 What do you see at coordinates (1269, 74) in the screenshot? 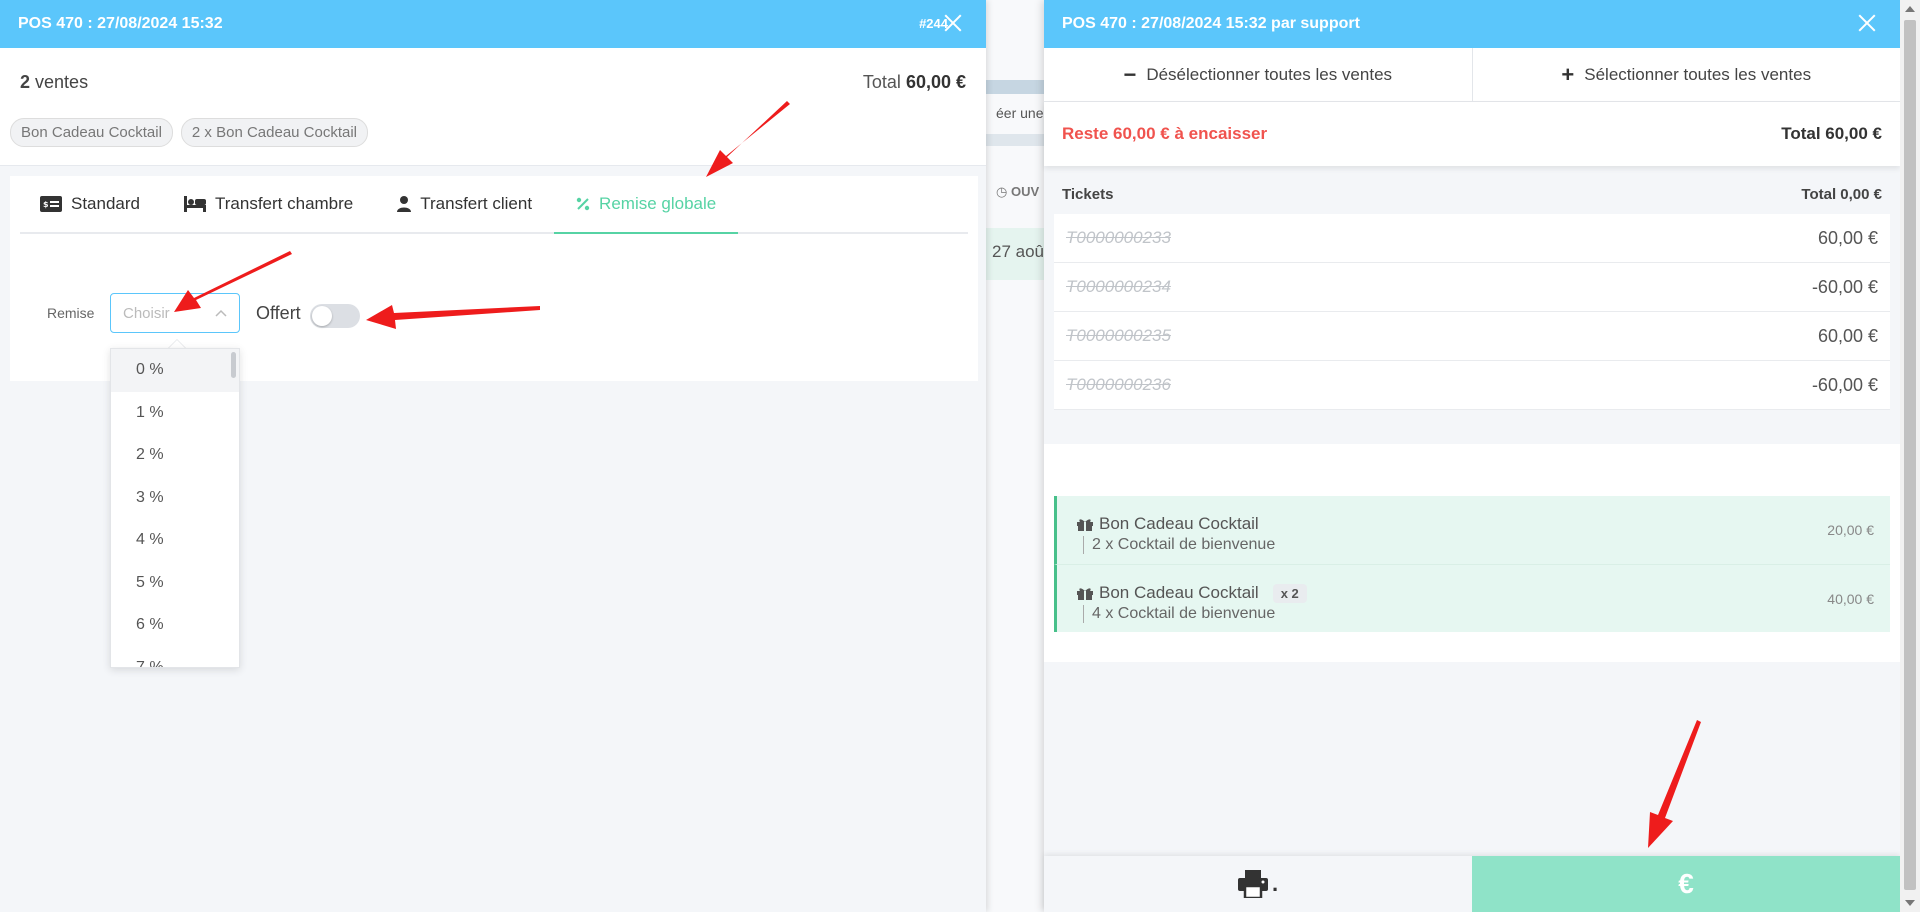
I see `deselect-all-label: Désélectionner toutes les ventes` at bounding box center [1269, 74].